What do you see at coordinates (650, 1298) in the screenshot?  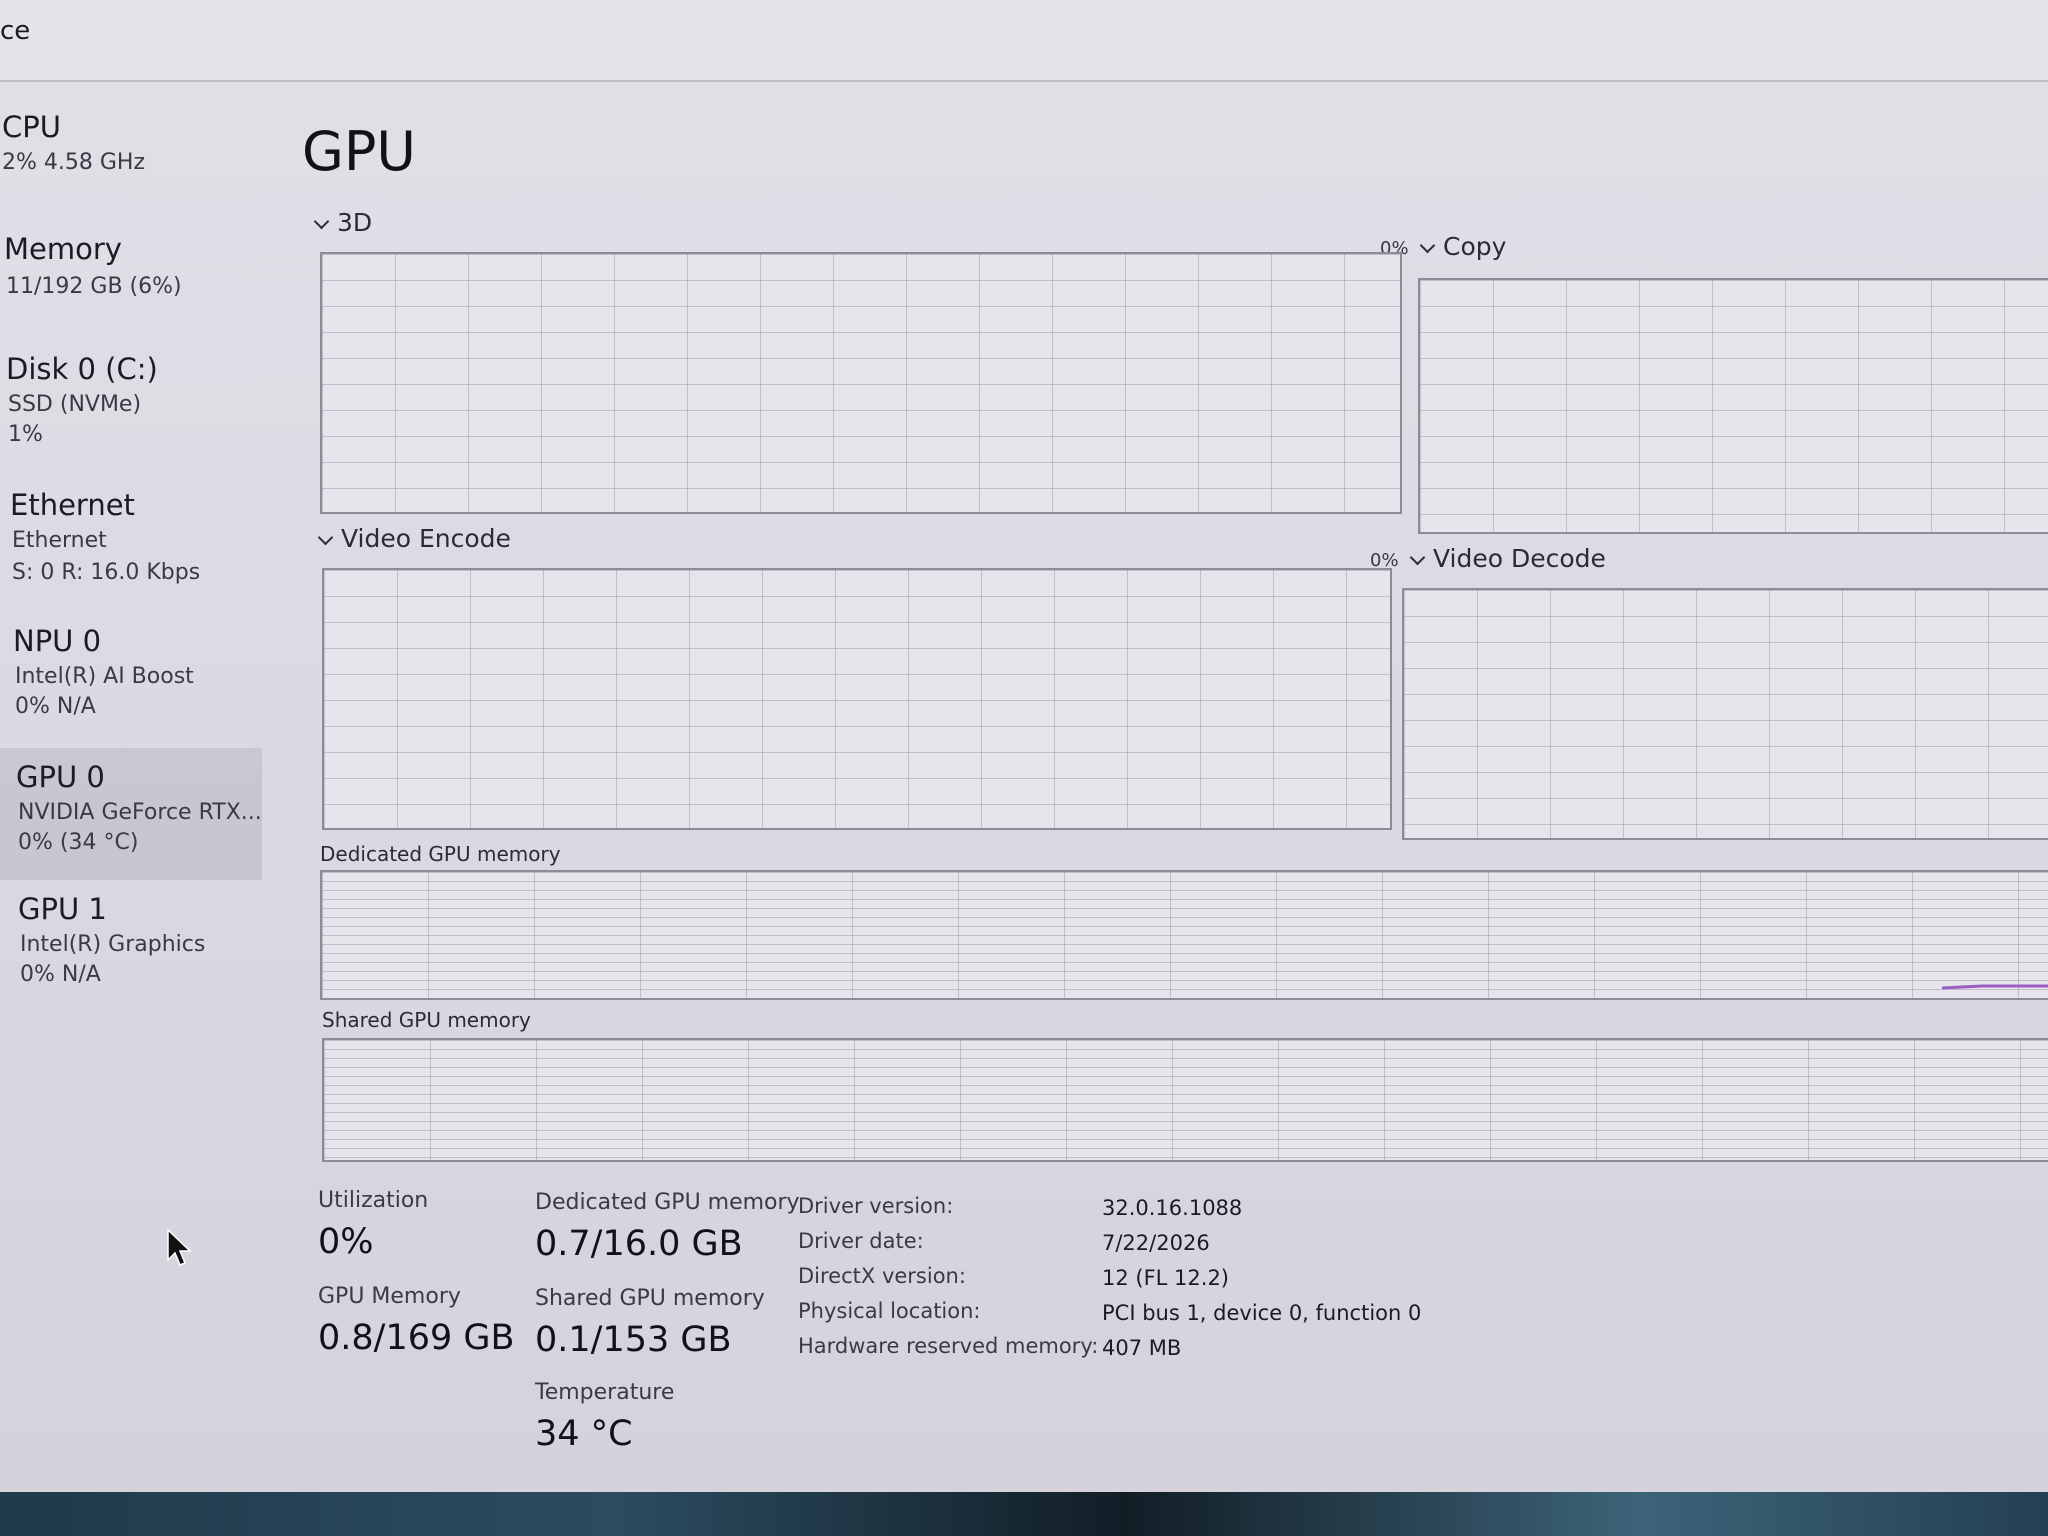 I see `shared-memory-label: Shared GPU memory` at bounding box center [650, 1298].